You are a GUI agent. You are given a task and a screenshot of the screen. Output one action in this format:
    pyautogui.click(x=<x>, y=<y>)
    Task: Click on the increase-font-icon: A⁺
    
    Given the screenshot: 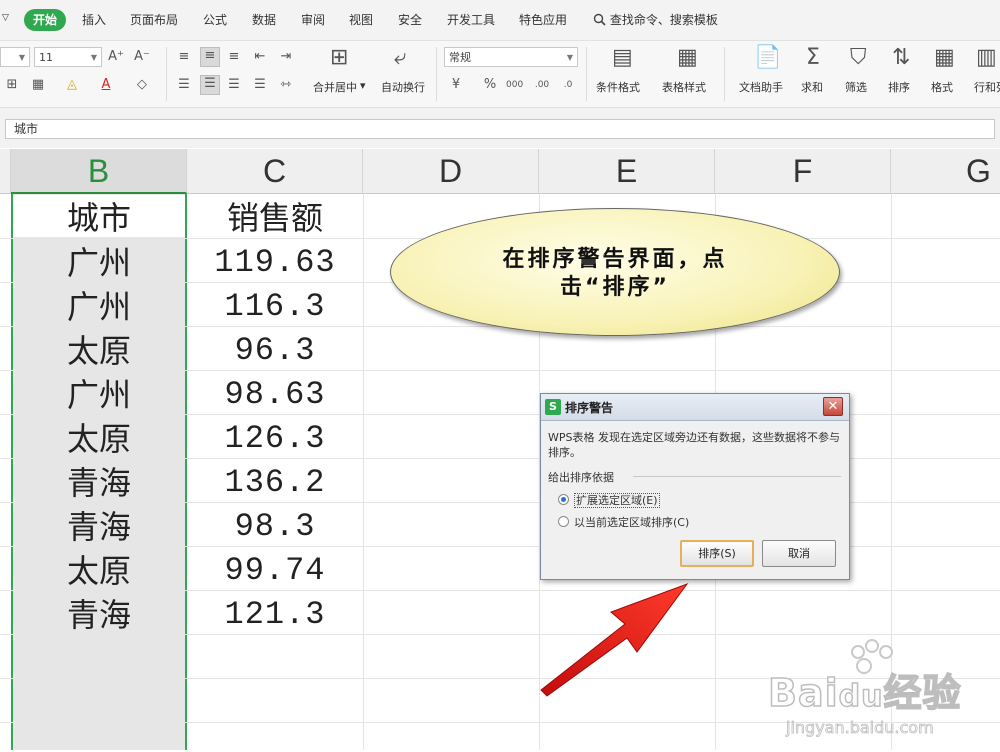 What is the action you would take?
    pyautogui.click(x=116, y=57)
    